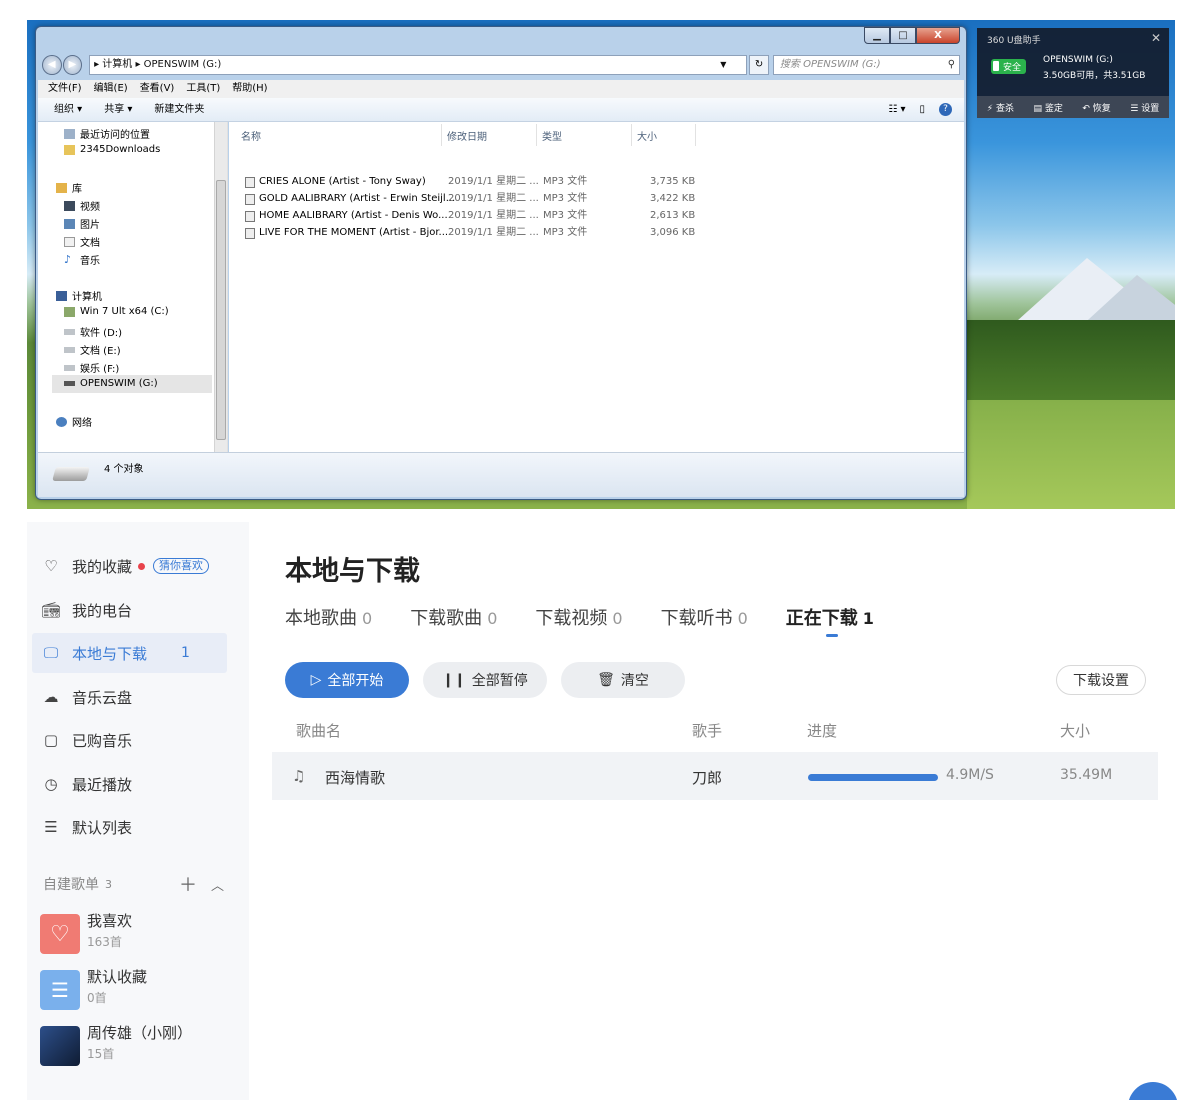 This screenshot has height=1100, width=1202. What do you see at coordinates (100, 351) in the screenshot?
I see `nav-label: 文档 (E:)` at bounding box center [100, 351].